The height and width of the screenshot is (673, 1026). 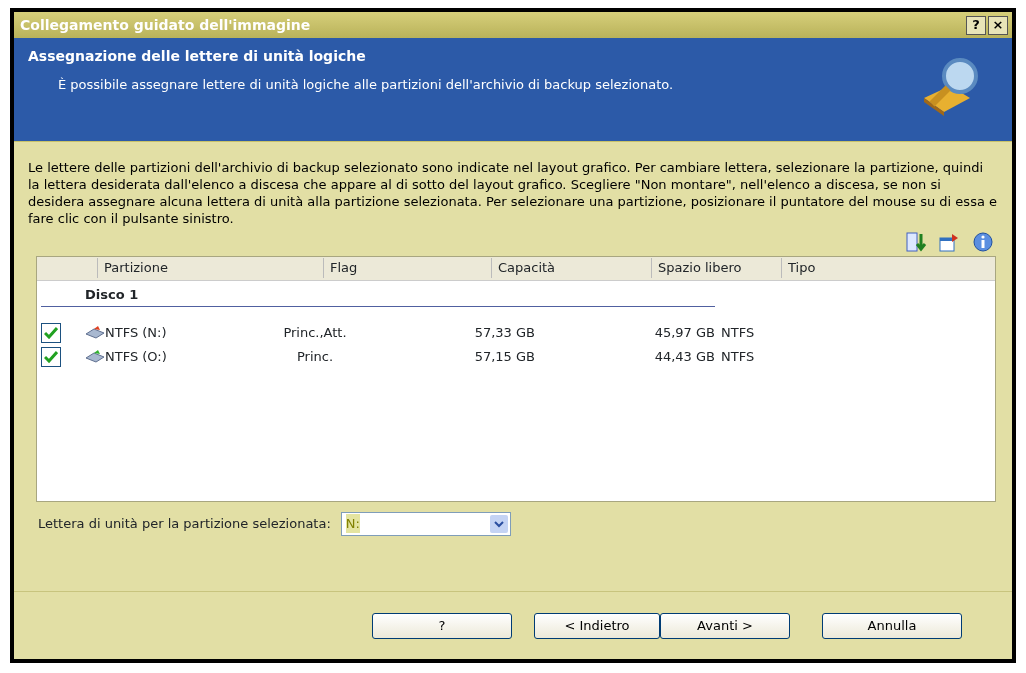 What do you see at coordinates (892, 625) in the screenshot?
I see `cancel-button: Annulla` at bounding box center [892, 625].